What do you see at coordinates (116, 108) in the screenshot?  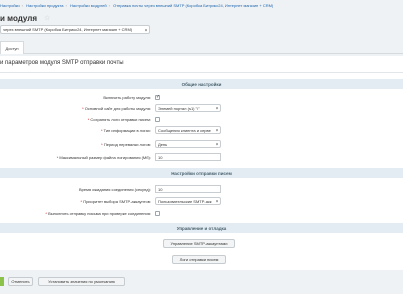 I see `row-label-main-site: * Основной сайт для работы модуля:` at bounding box center [116, 108].